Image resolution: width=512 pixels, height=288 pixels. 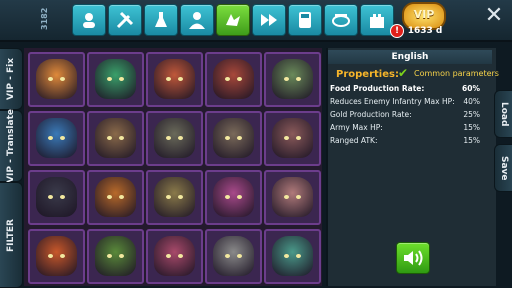 I want to click on save-label: Save, so click(x=504, y=168).